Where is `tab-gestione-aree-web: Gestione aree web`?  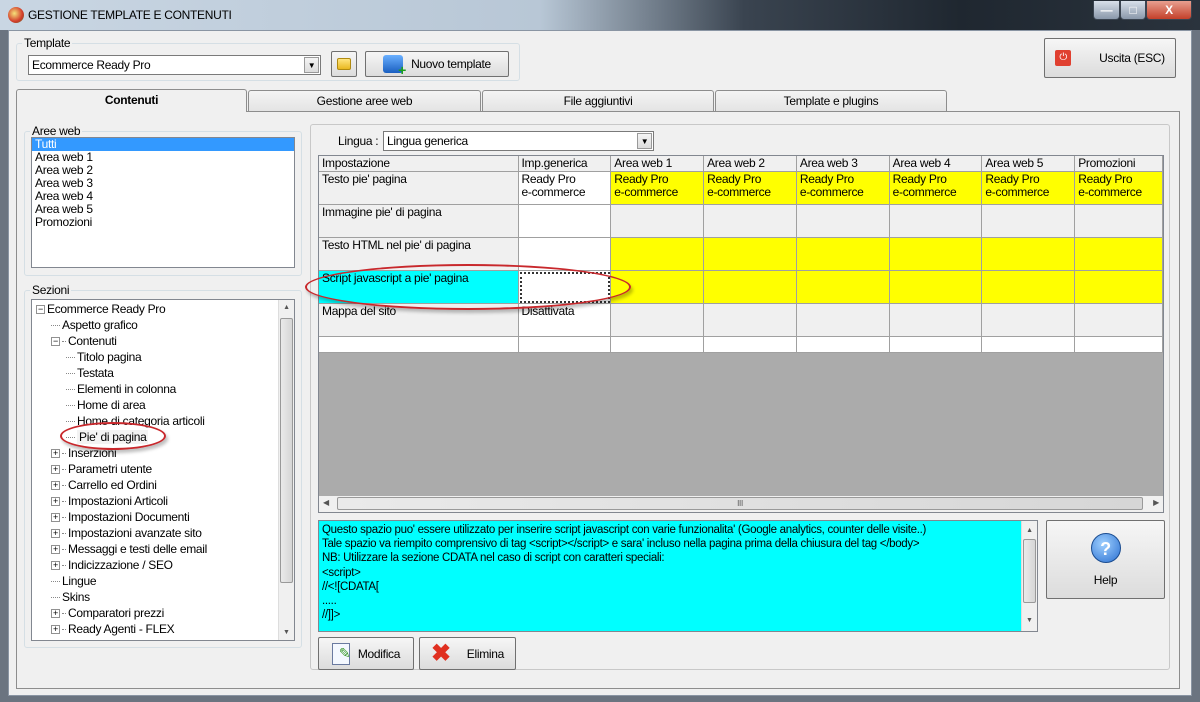 tab-gestione-aree-web: Gestione aree web is located at coordinates (364, 100).